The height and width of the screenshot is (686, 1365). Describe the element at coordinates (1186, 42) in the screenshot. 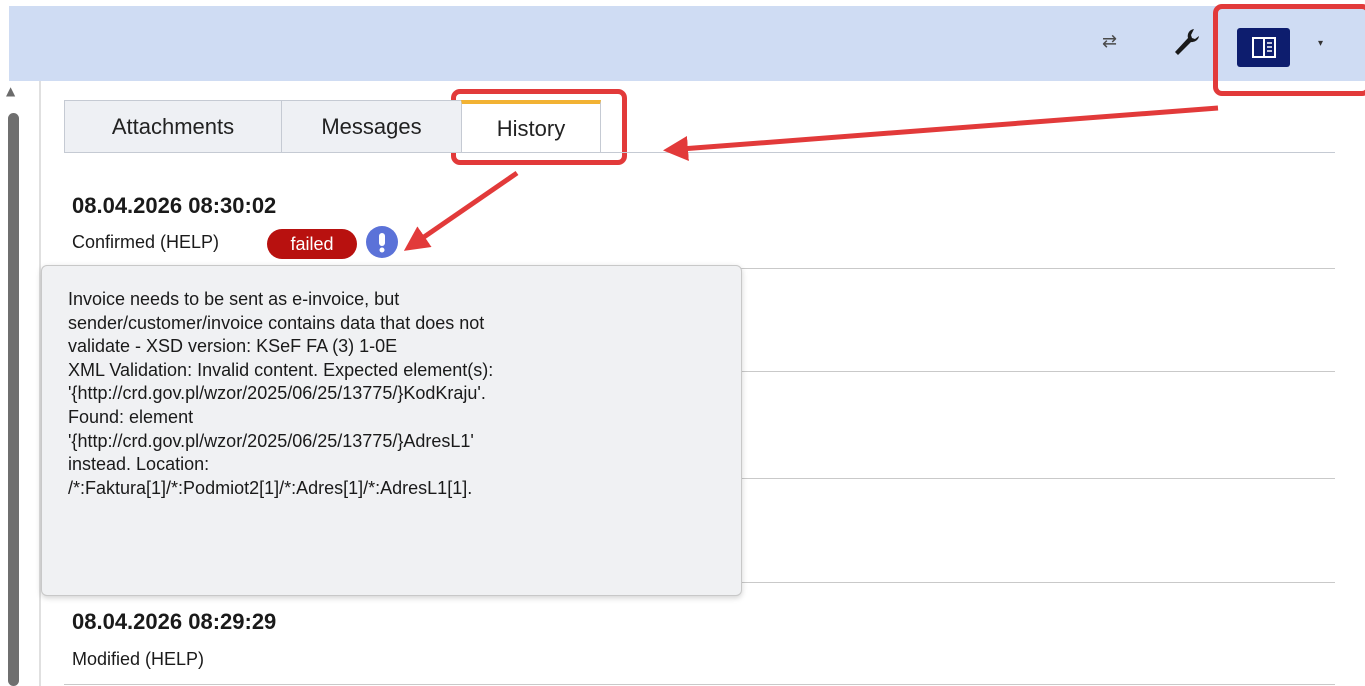

I see `wrench-icon` at that location.